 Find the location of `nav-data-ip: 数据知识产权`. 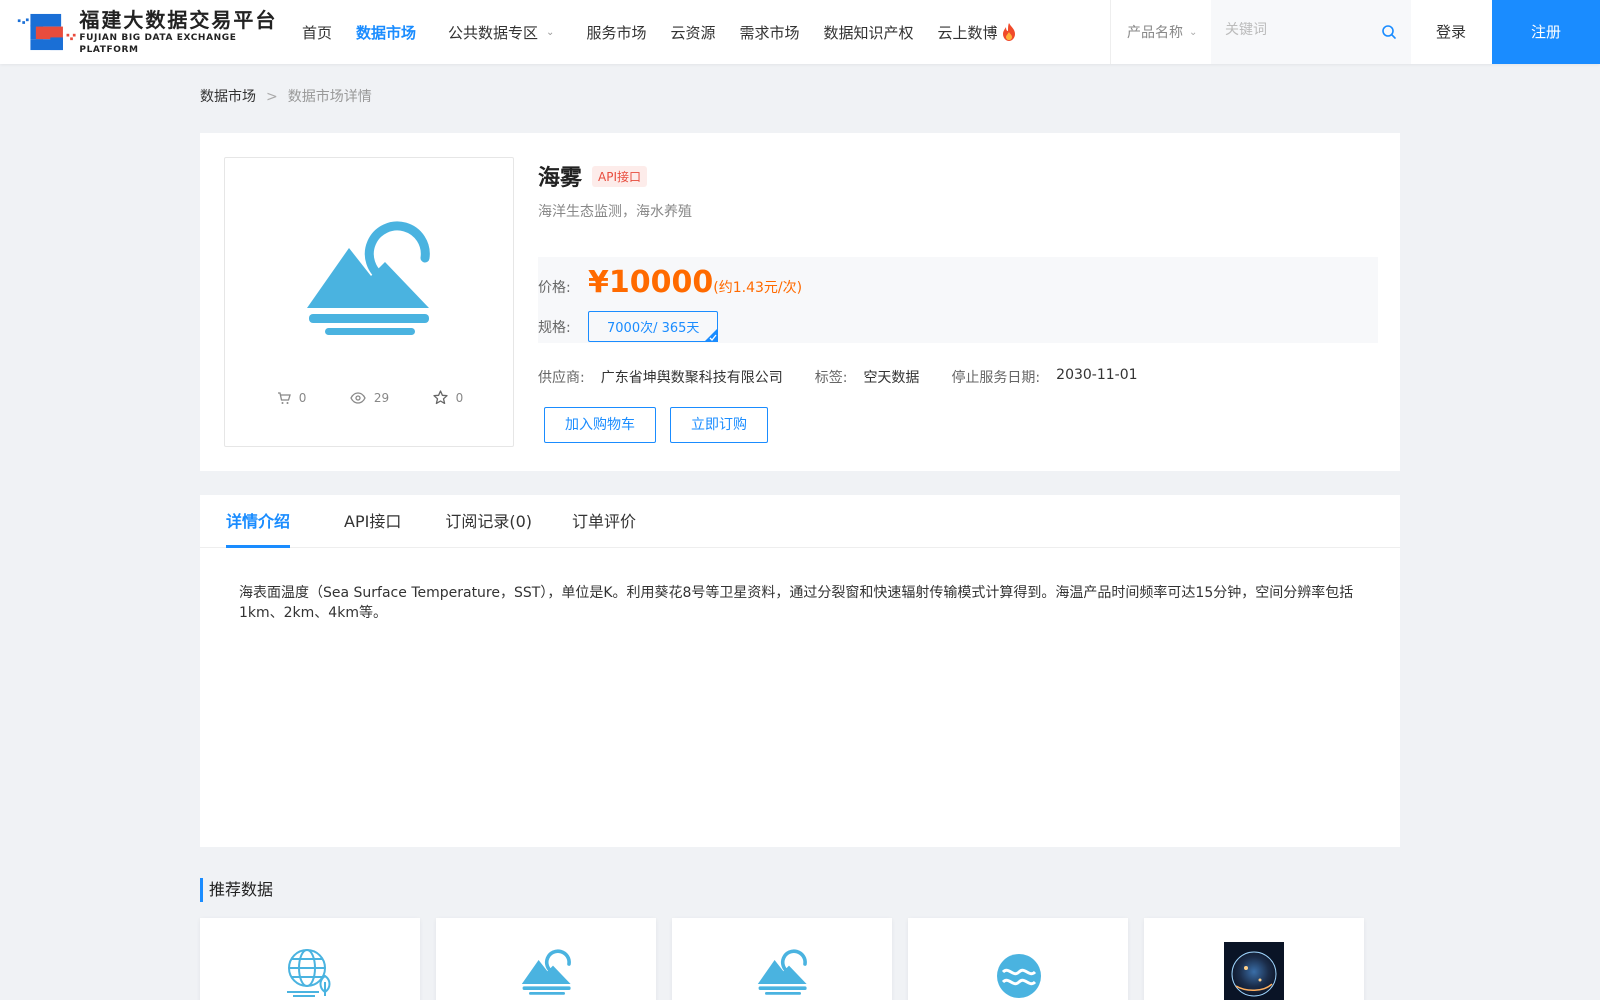

nav-data-ip: 数据知识产权 is located at coordinates (868, 32).